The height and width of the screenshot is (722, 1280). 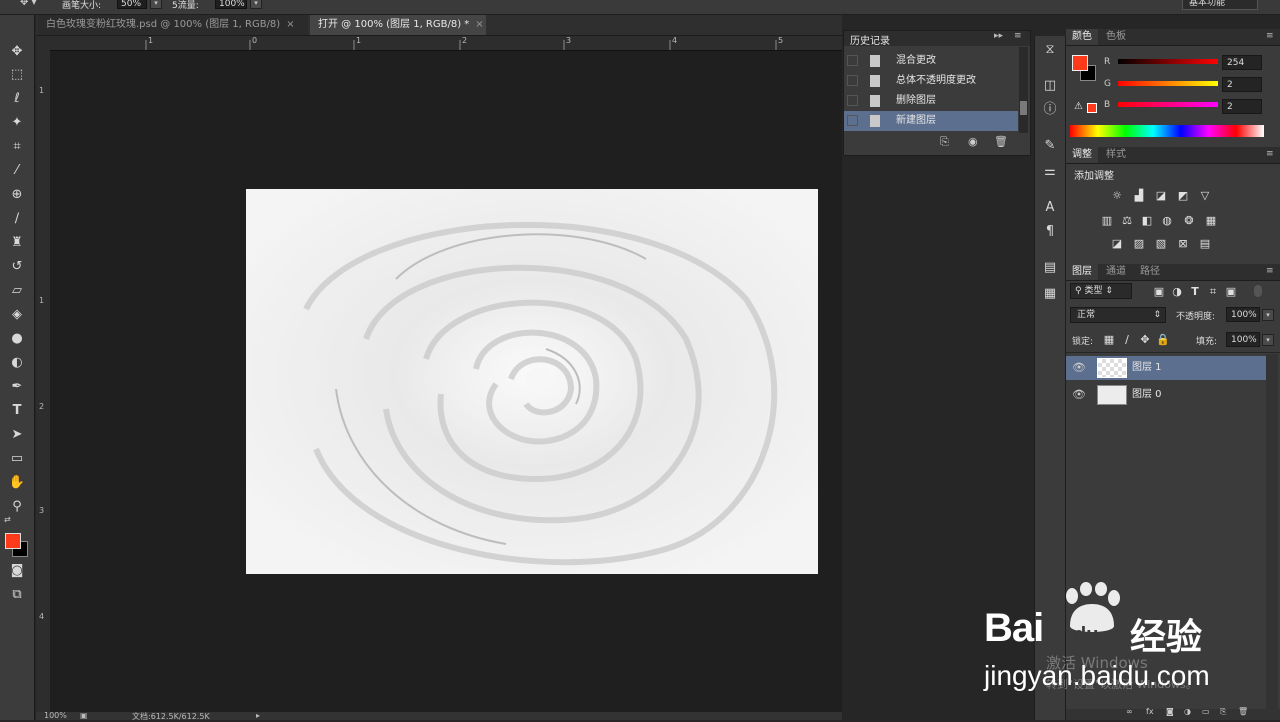 What do you see at coordinates (1242, 84) in the screenshot?
I see `green-value-field: 2` at bounding box center [1242, 84].